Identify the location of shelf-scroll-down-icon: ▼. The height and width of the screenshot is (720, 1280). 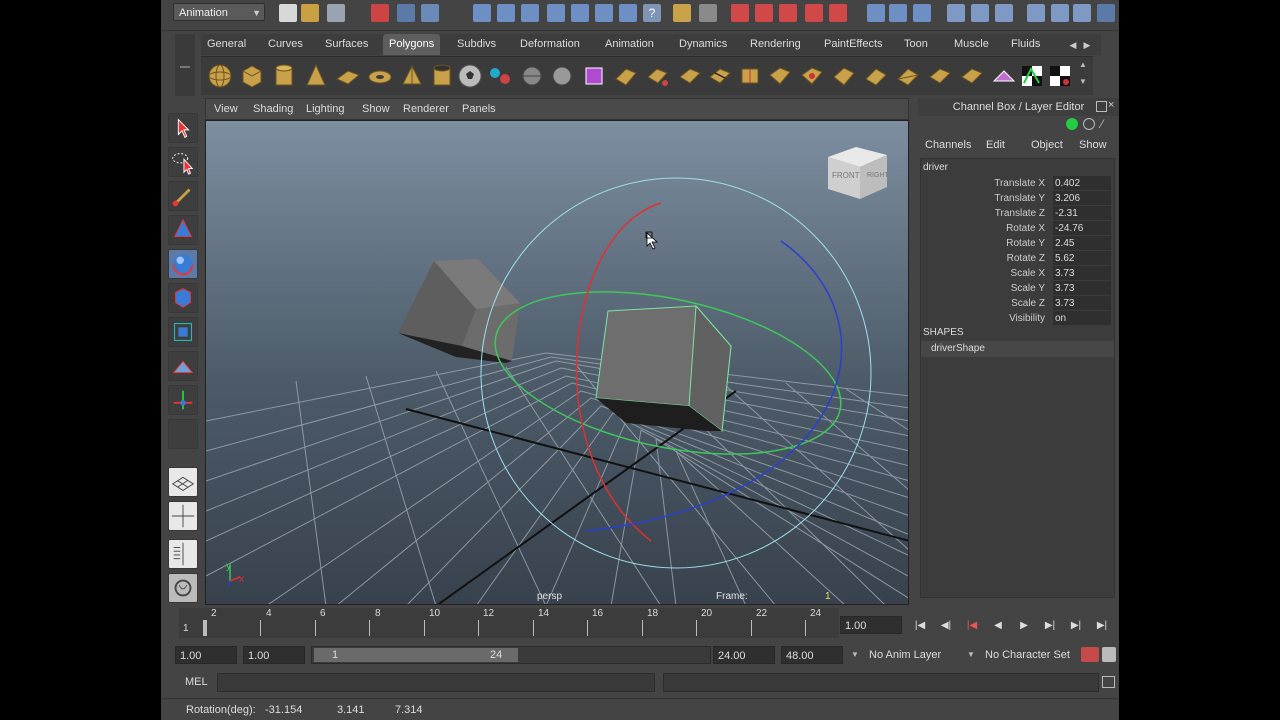
(1084, 82).